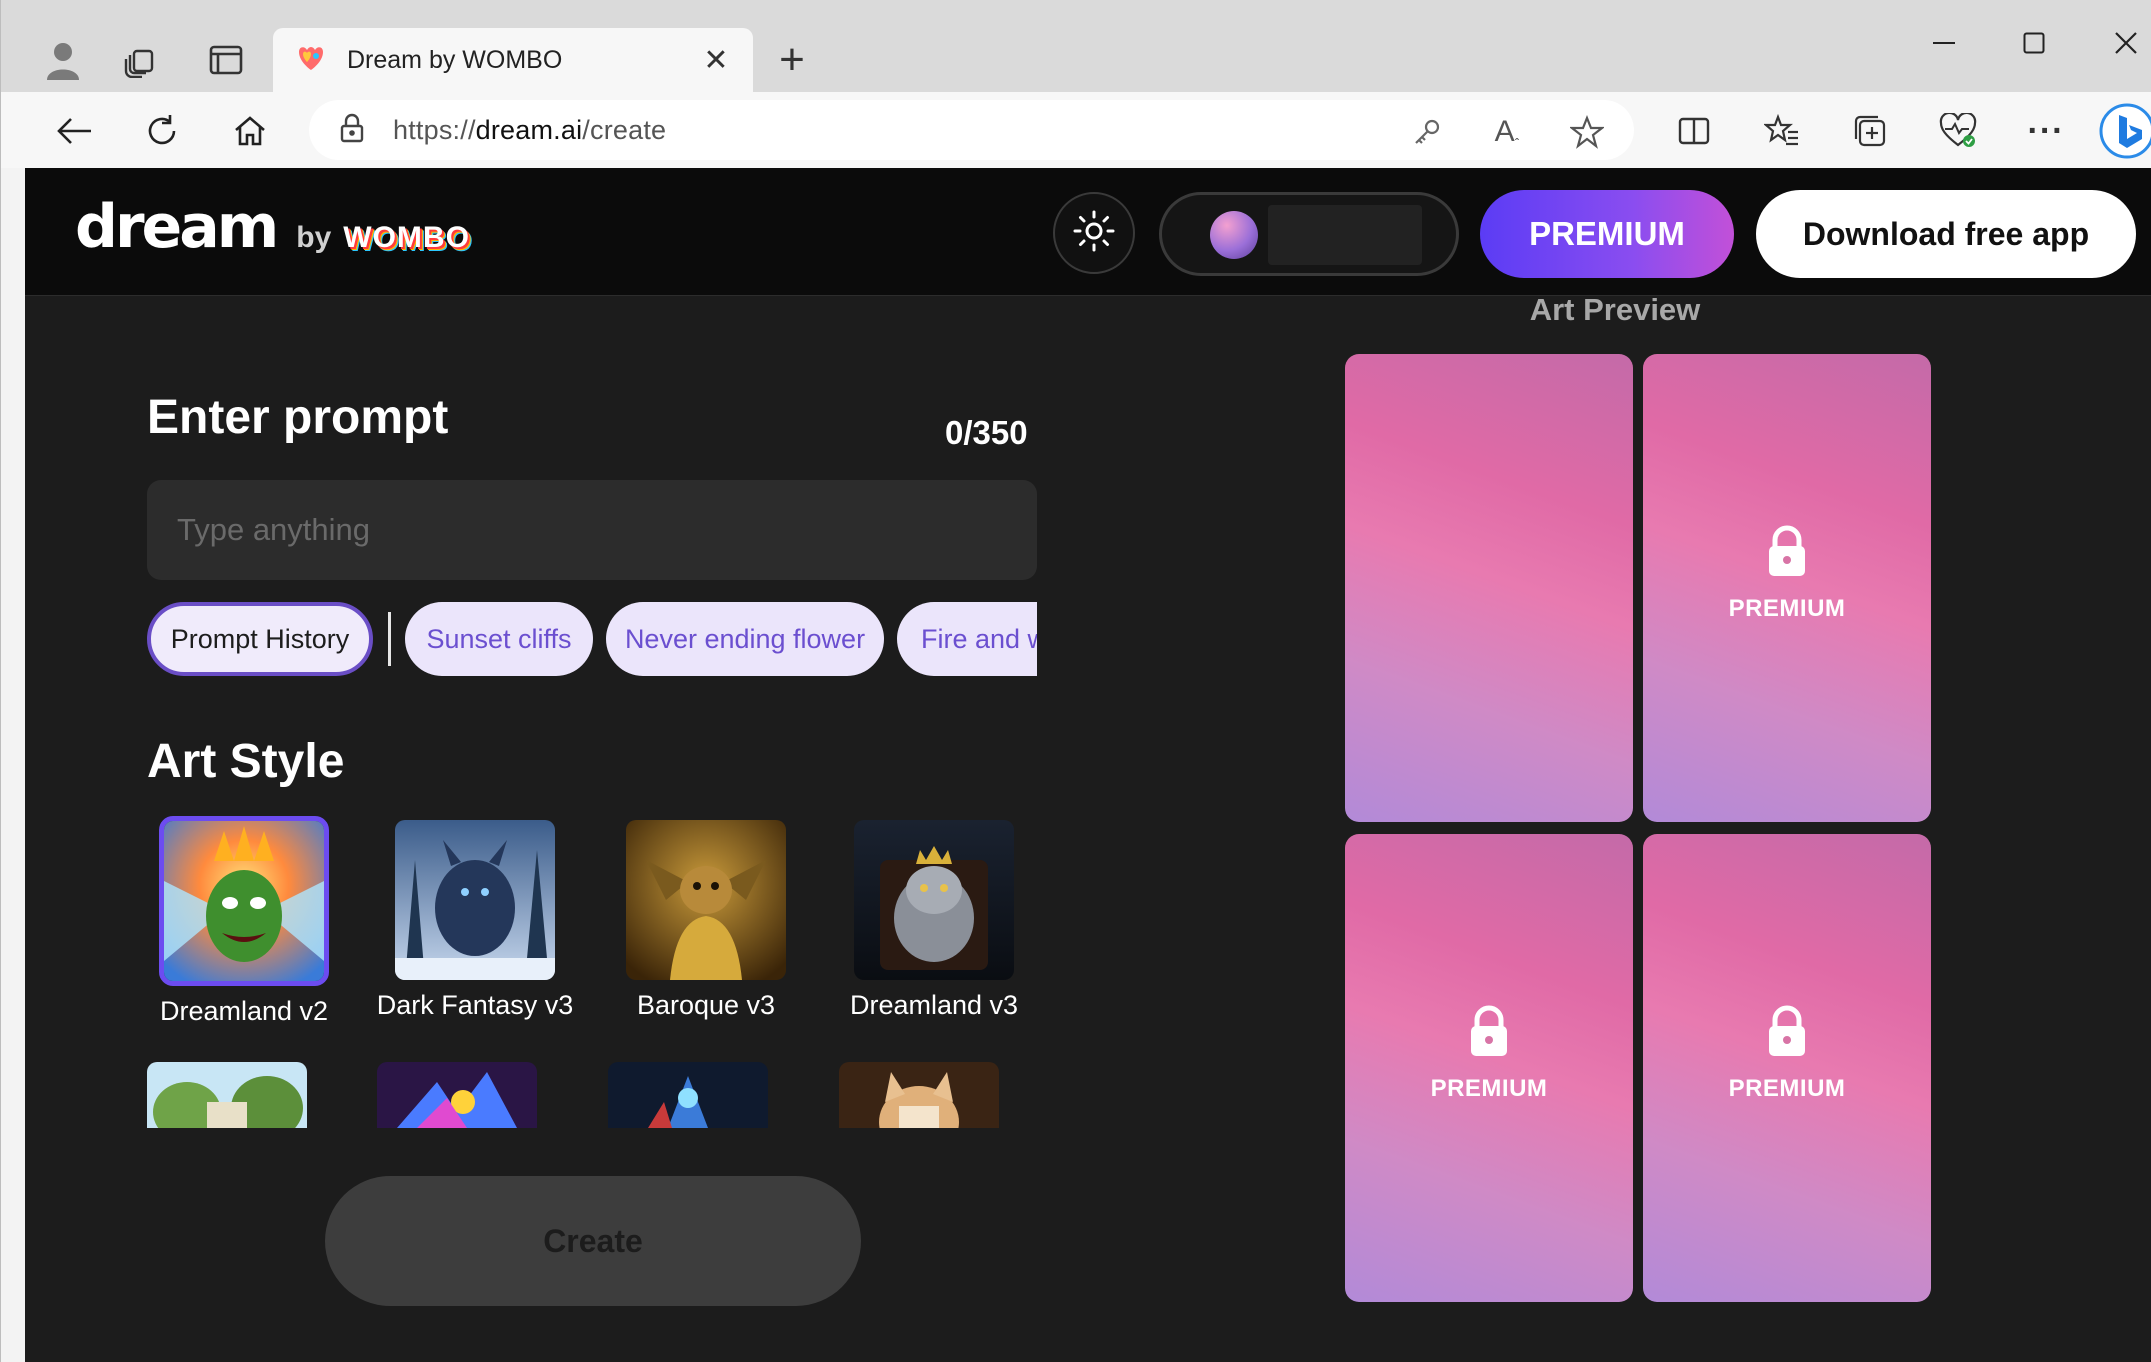 The width and height of the screenshot is (2151, 1362). I want to click on suggestion-chip: Sunset cliffs, so click(499, 639).